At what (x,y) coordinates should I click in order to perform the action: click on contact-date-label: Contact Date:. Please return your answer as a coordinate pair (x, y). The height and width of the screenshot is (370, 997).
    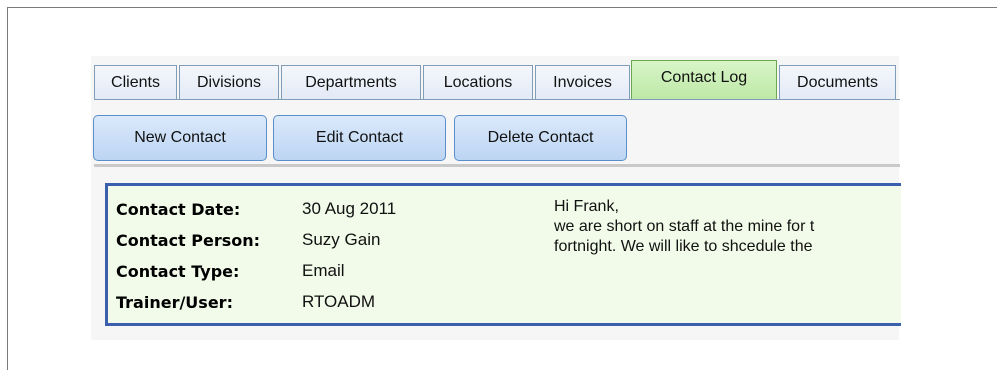
    Looking at the image, I should click on (178, 209).